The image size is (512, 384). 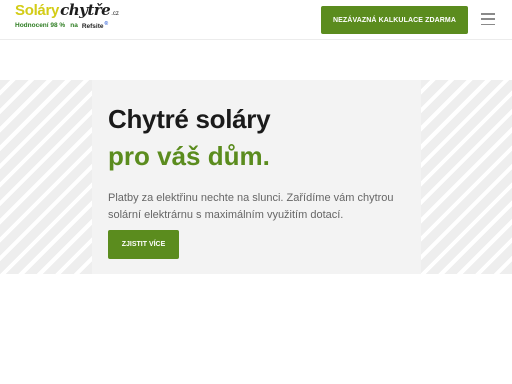 What do you see at coordinates (37, 10) in the screenshot?
I see `logo-part-solary: Soláry` at bounding box center [37, 10].